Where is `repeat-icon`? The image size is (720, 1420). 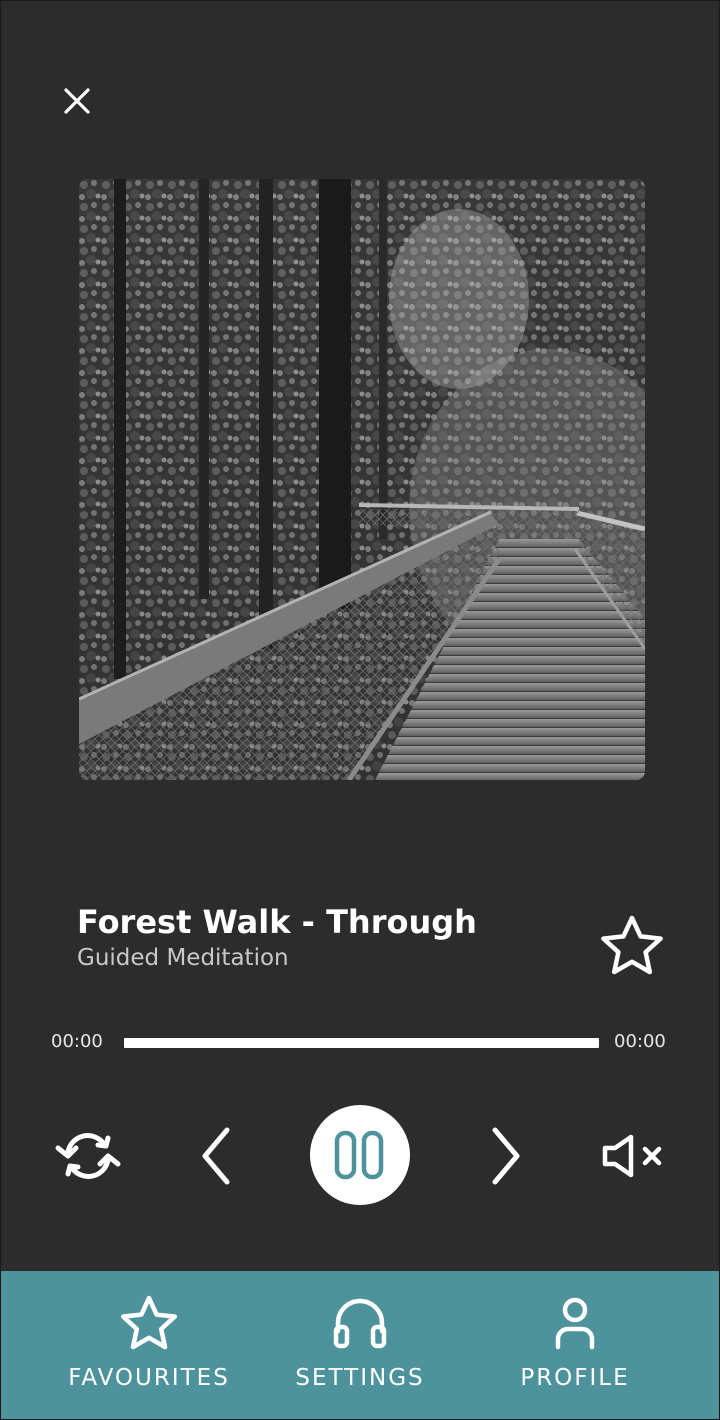 repeat-icon is located at coordinates (88, 1156).